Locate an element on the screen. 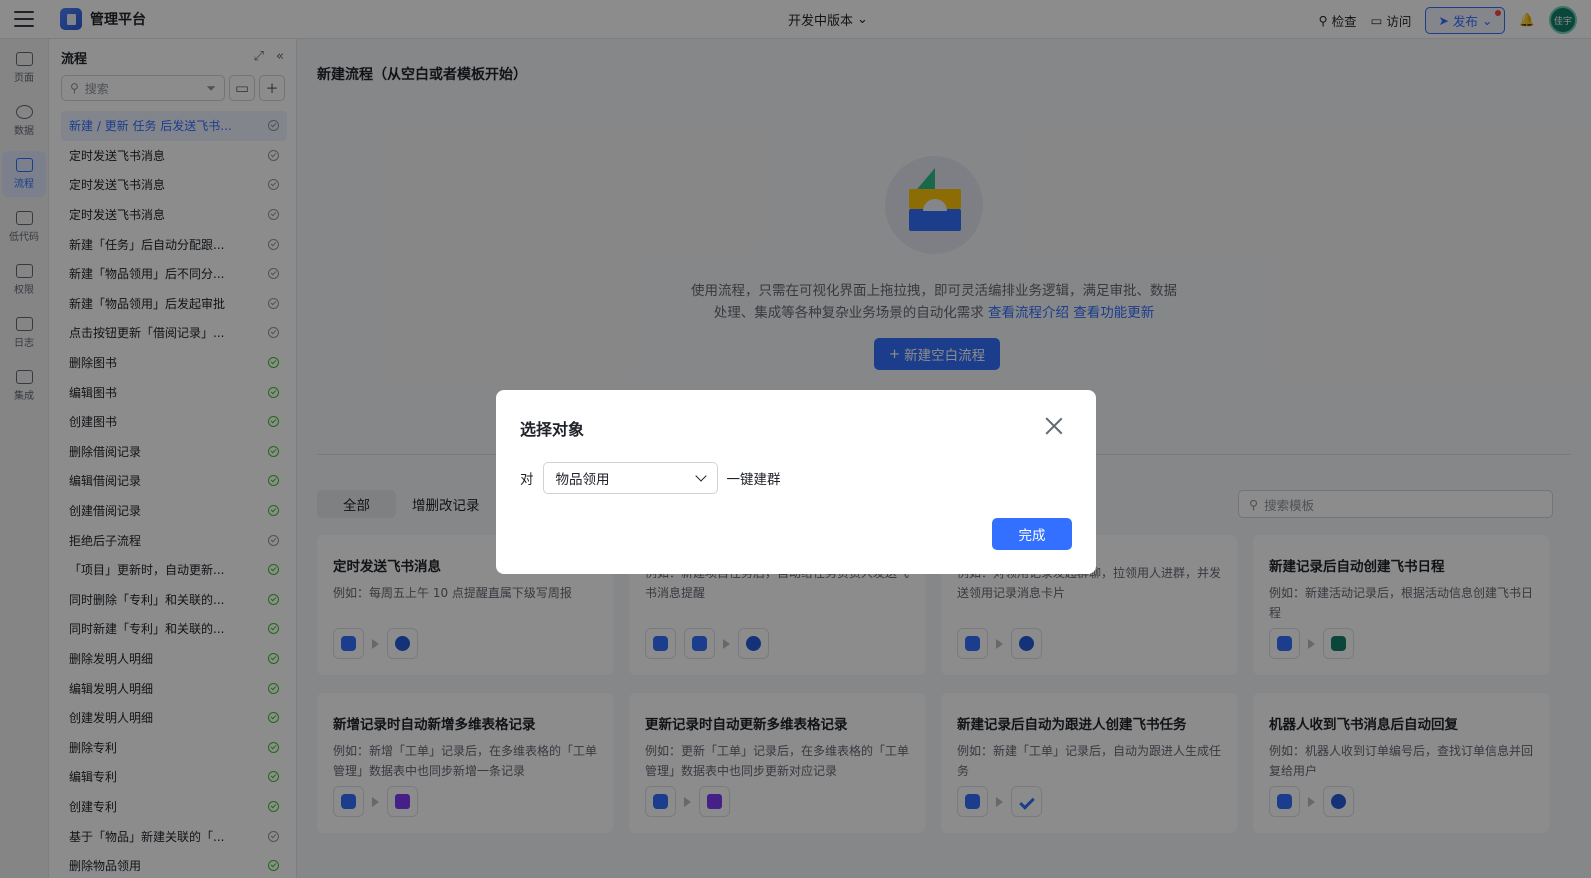 Image resolution: width=1591 pixels, height=878 pixels. dialog-title: 选择对象 is located at coordinates (552, 429).